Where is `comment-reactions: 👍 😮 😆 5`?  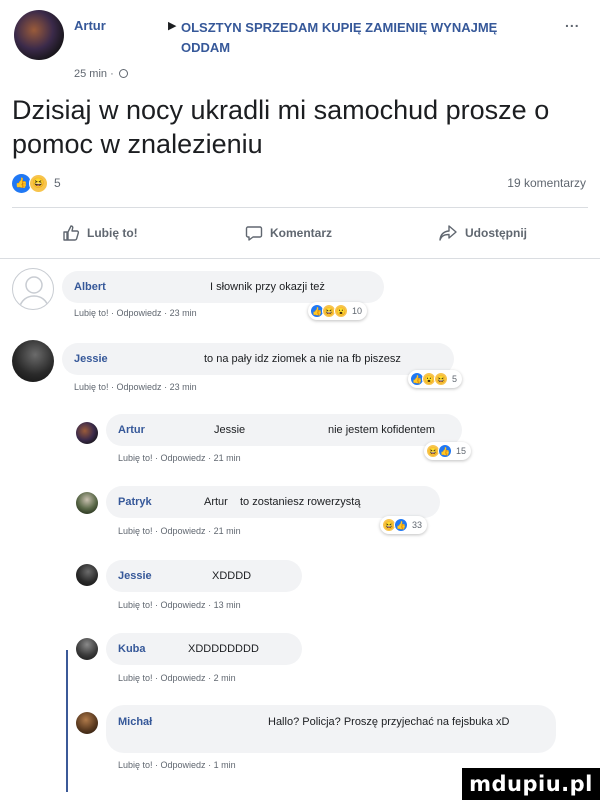 comment-reactions: 👍 😮 😆 5 is located at coordinates (435, 379).